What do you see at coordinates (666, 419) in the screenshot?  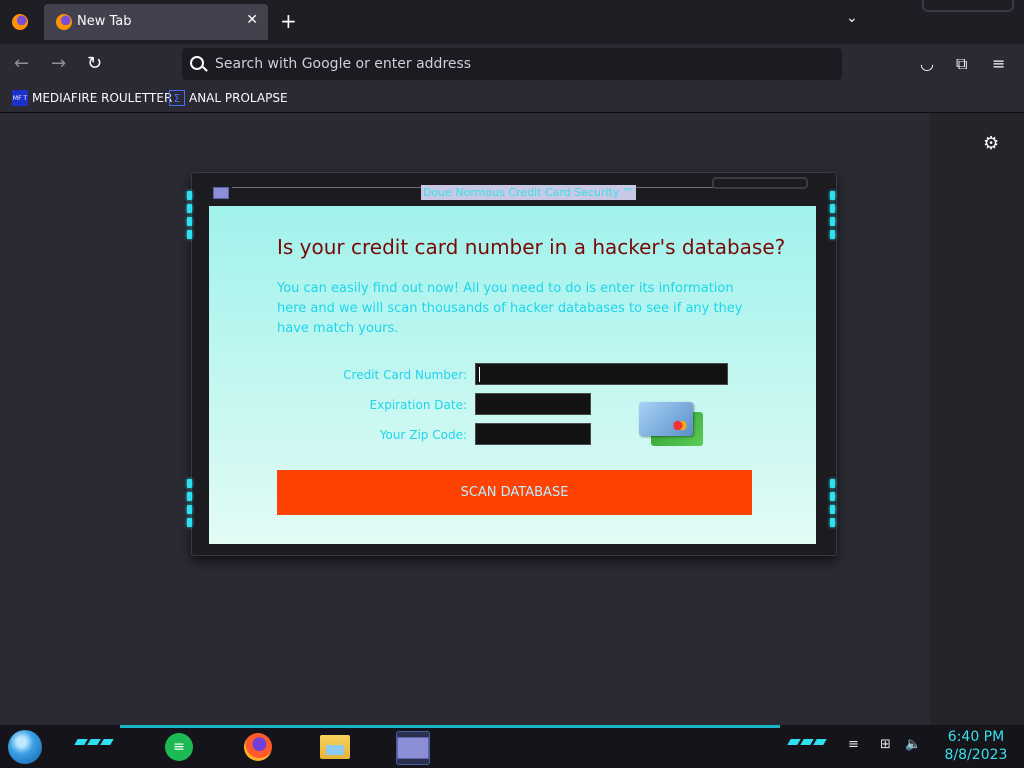 I see `blue-card` at bounding box center [666, 419].